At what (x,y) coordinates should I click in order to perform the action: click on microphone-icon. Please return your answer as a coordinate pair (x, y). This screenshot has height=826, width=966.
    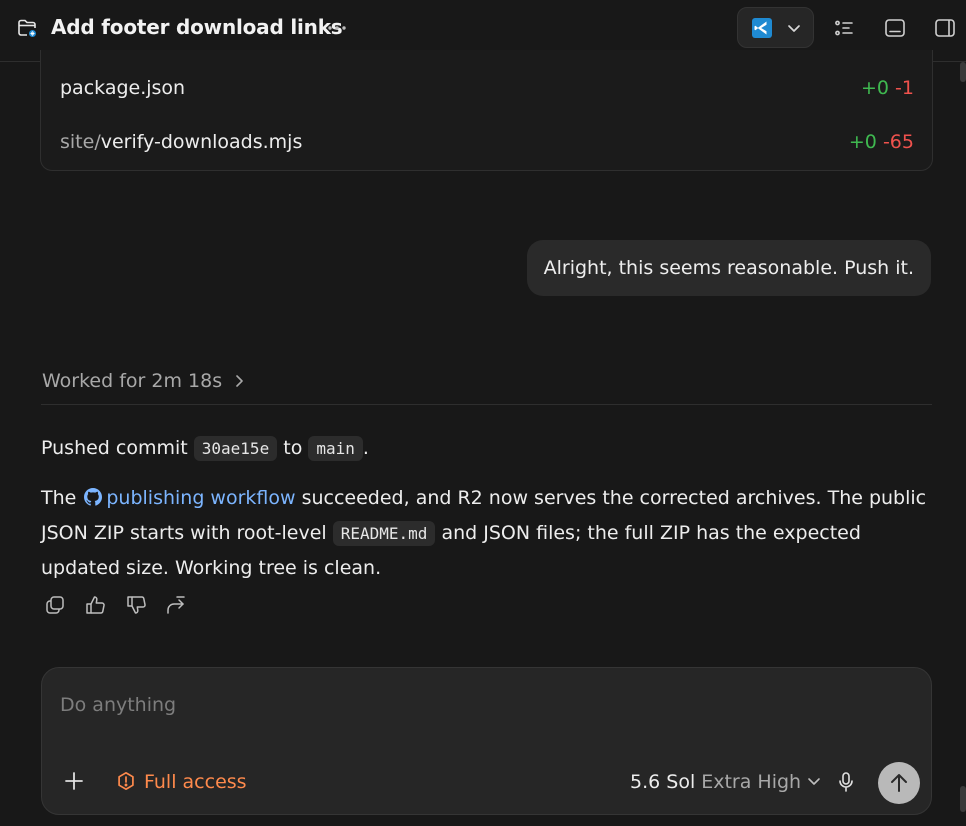
    Looking at the image, I should click on (846, 782).